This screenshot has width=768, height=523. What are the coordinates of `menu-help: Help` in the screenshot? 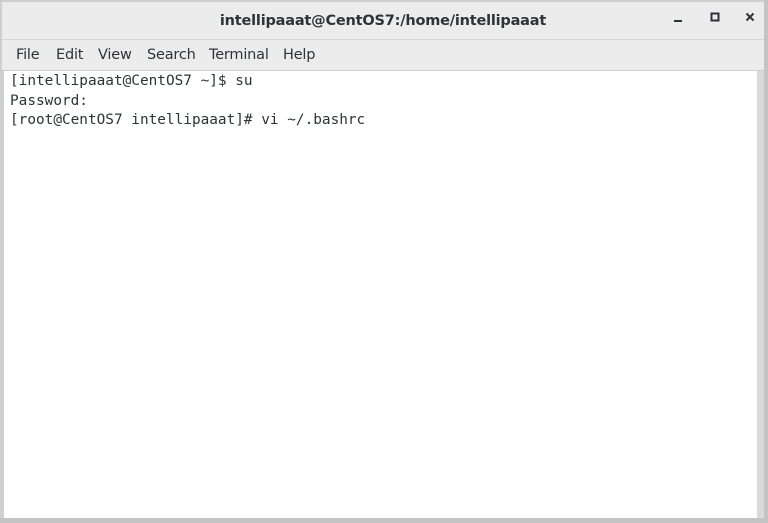 It's located at (299, 55).